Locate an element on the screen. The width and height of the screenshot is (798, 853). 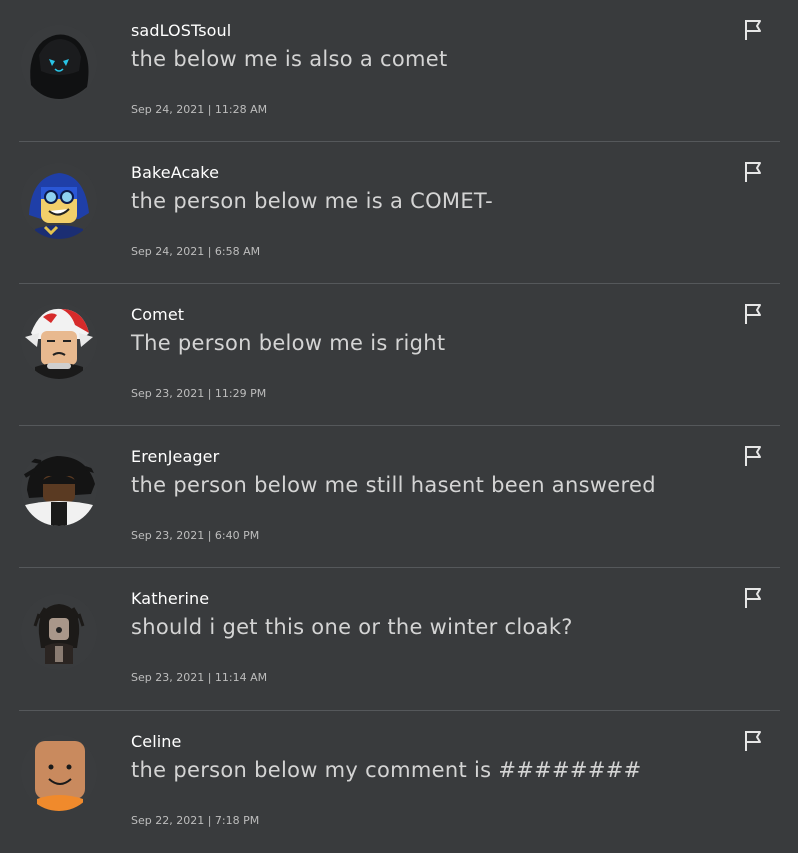
red-white-hair-avatar-icon is located at coordinates (59, 341).